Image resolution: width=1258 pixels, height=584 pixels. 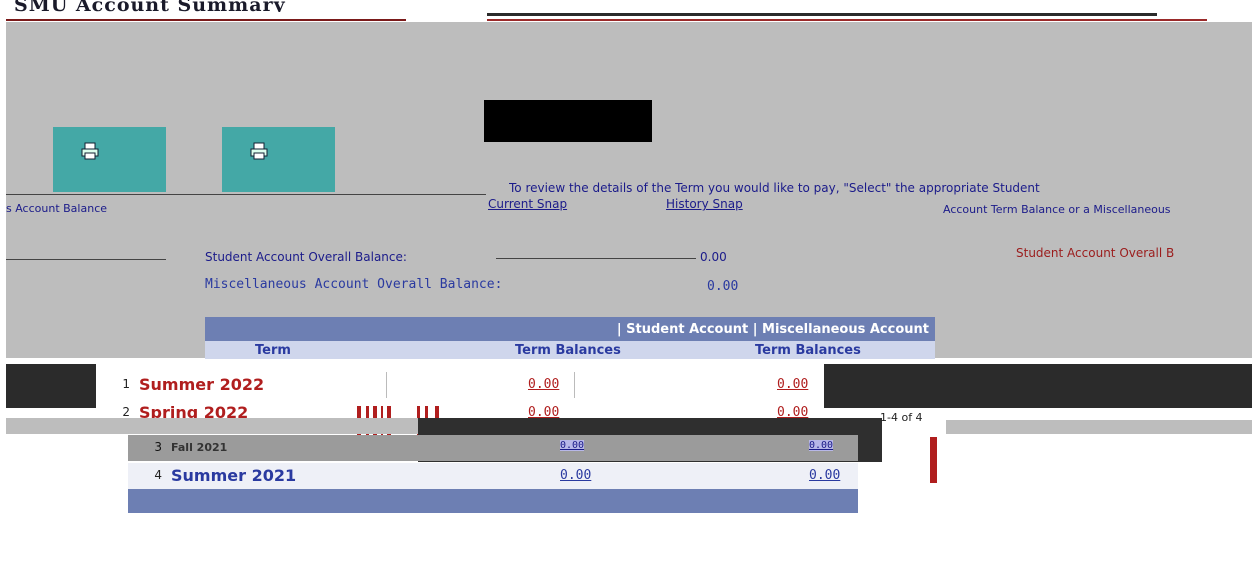 I want to click on table-row: 2 Spring 2022 0.00 0.00, so click(x=460, y=409).